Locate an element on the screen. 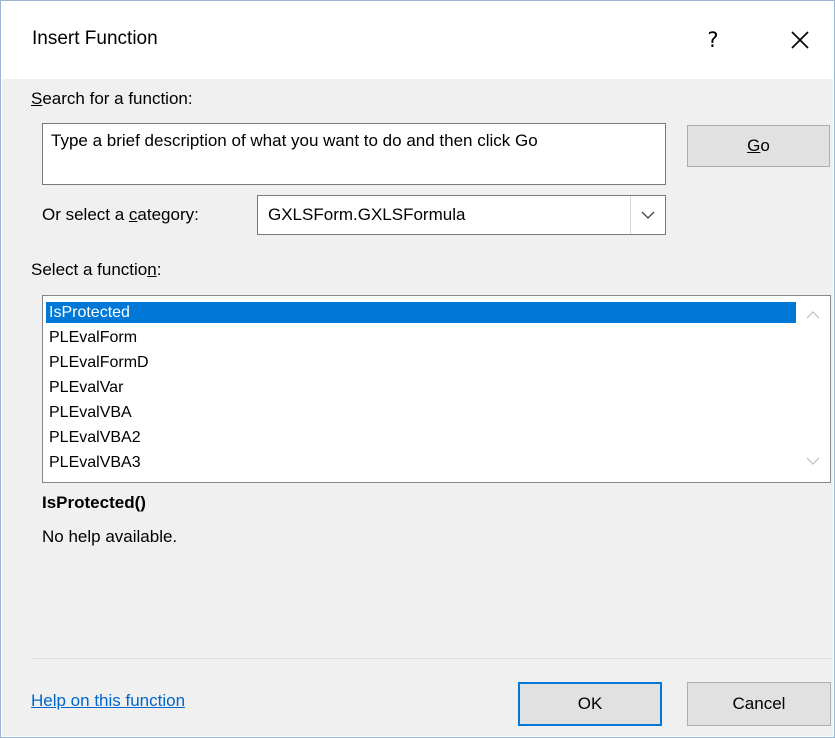  list-item: PLEvalForm is located at coordinates (421, 337).